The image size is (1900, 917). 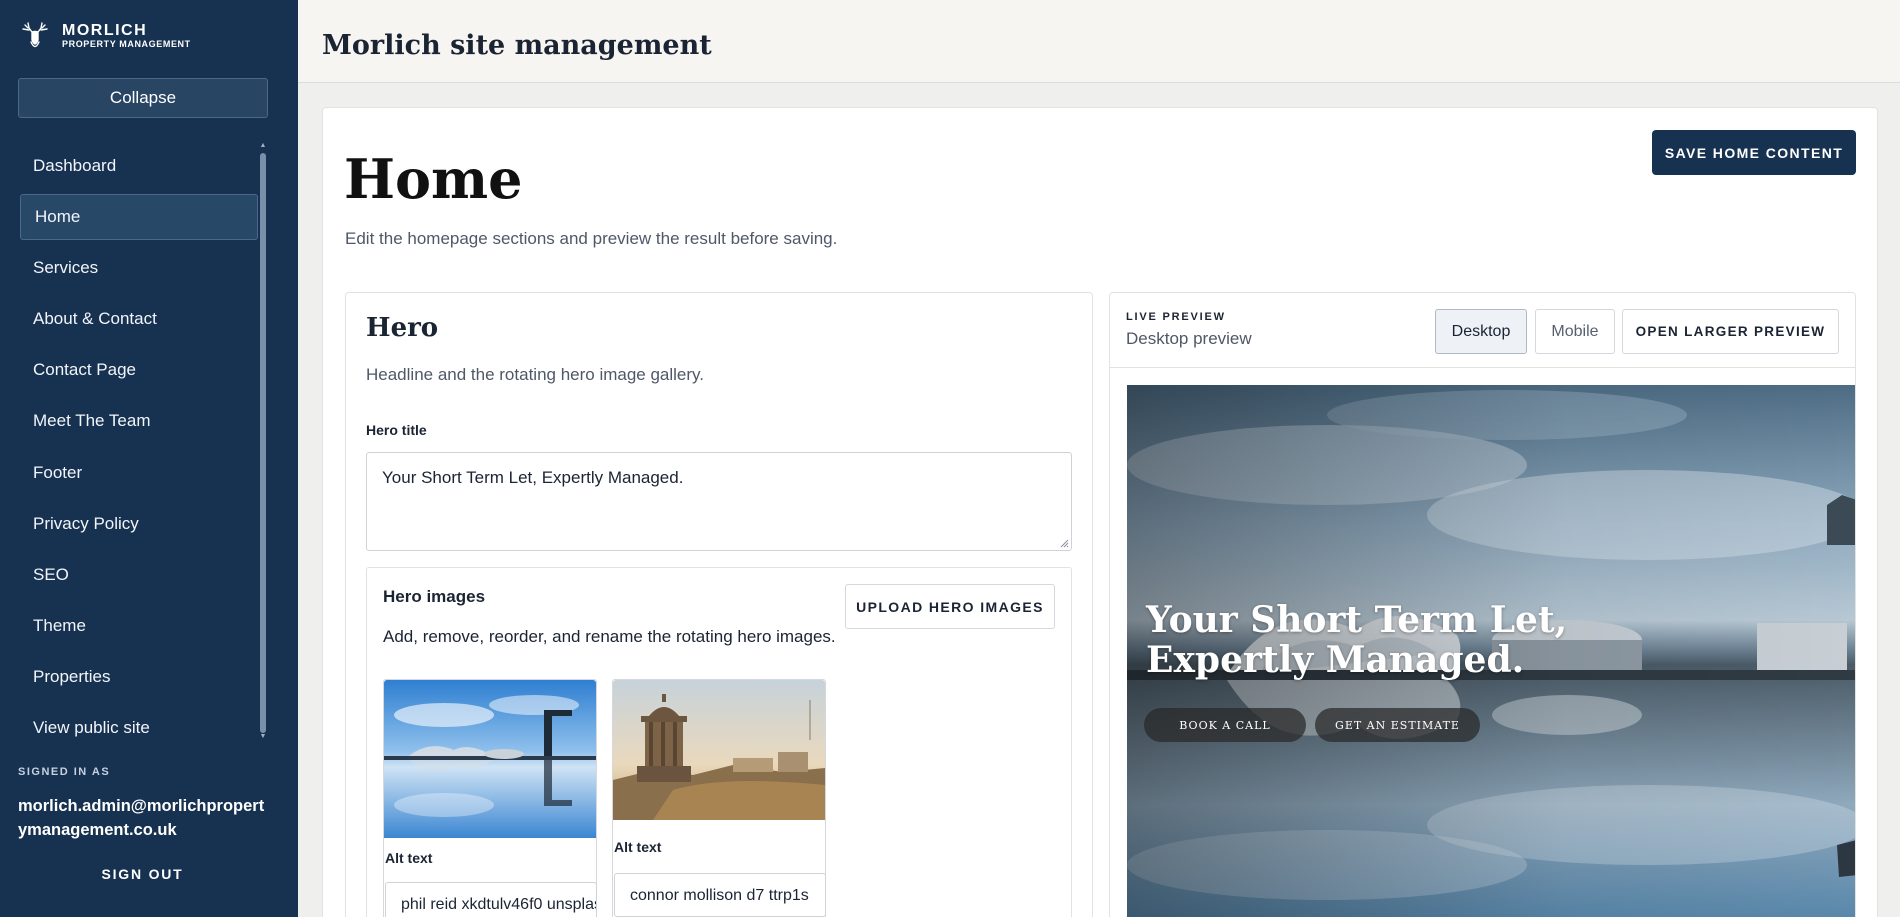 What do you see at coordinates (402, 328) in the screenshot?
I see `hero-section-heading: Hero` at bounding box center [402, 328].